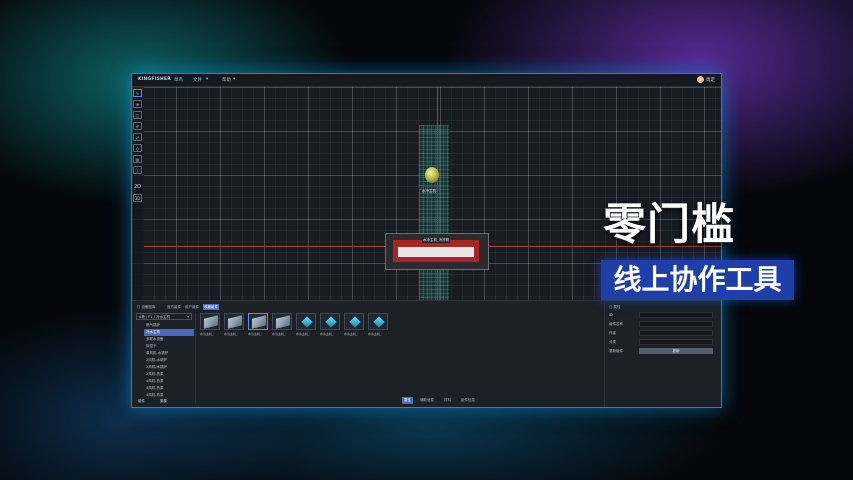  Describe the element at coordinates (169, 325) in the screenshot. I see `tree-item: 燃气锅炉` at that location.